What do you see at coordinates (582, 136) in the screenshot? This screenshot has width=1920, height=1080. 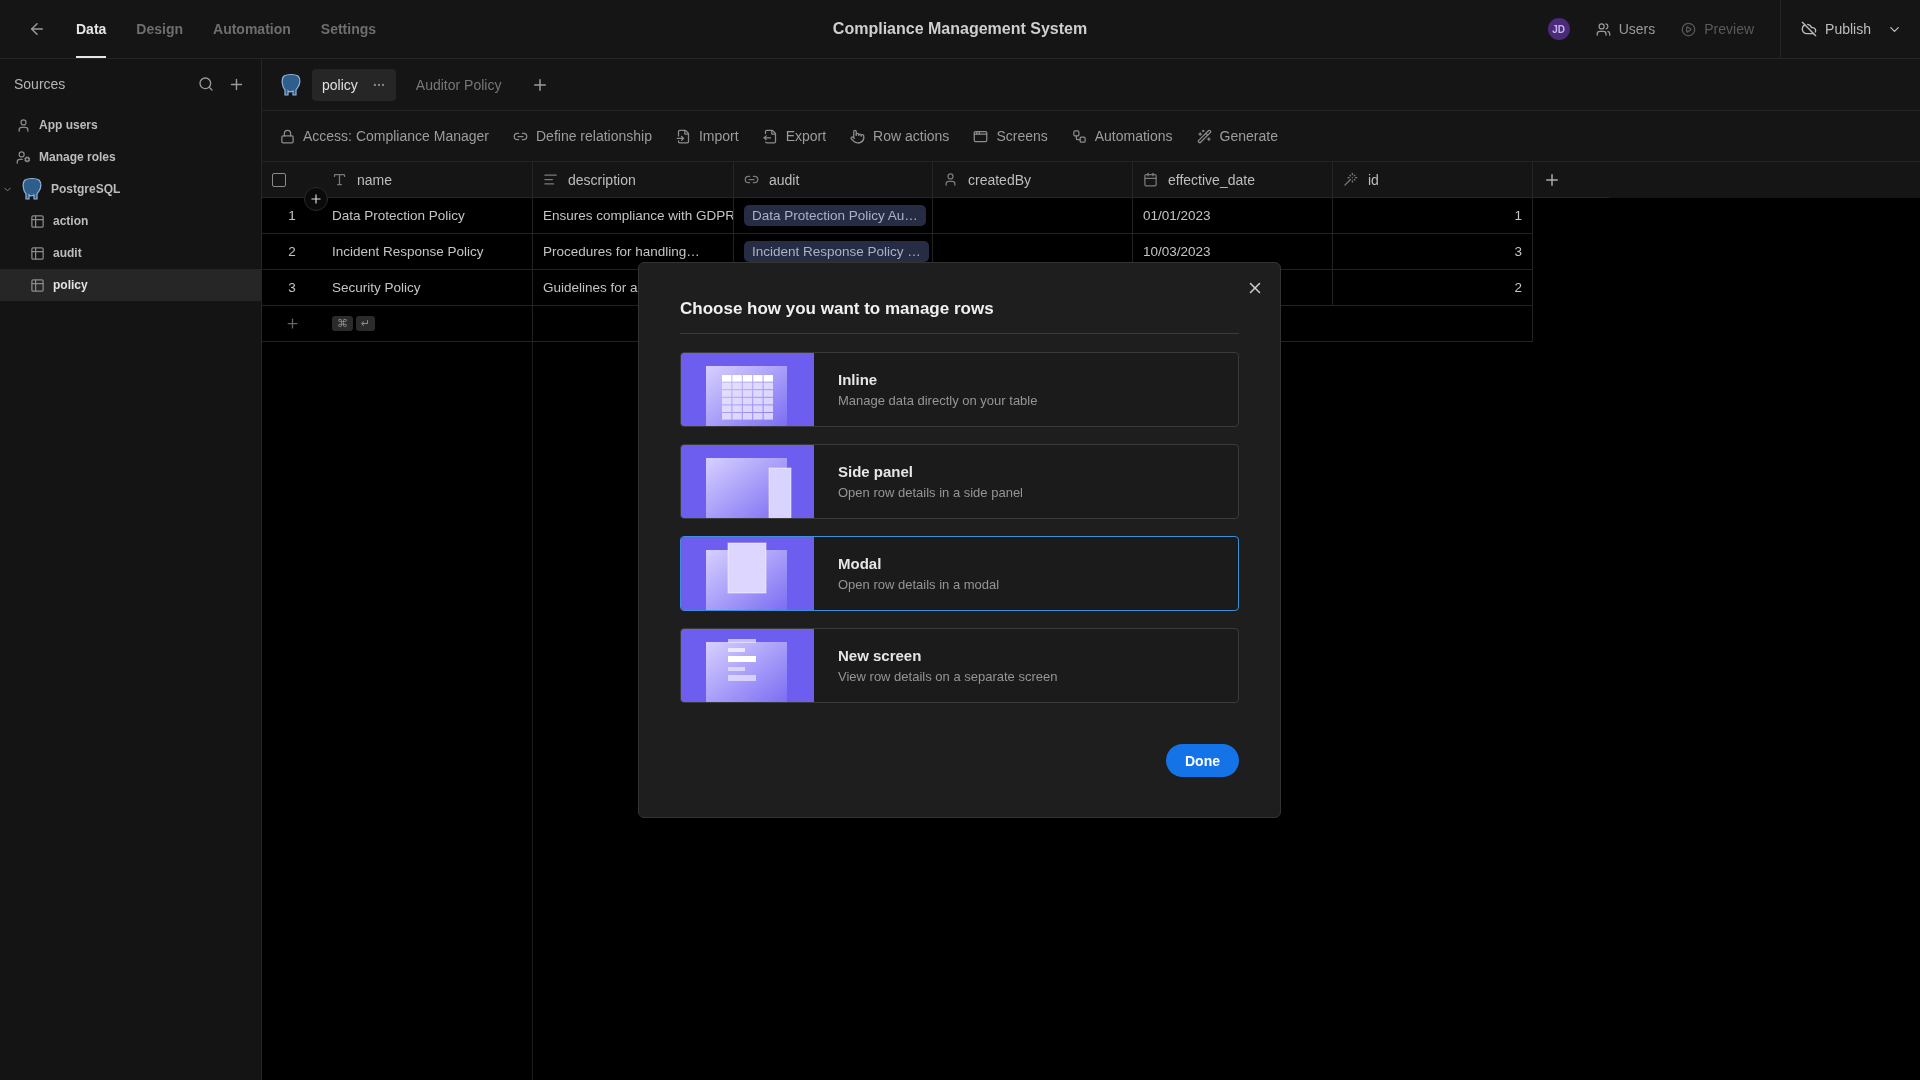 I see `toolbar-button: Define relationship` at bounding box center [582, 136].